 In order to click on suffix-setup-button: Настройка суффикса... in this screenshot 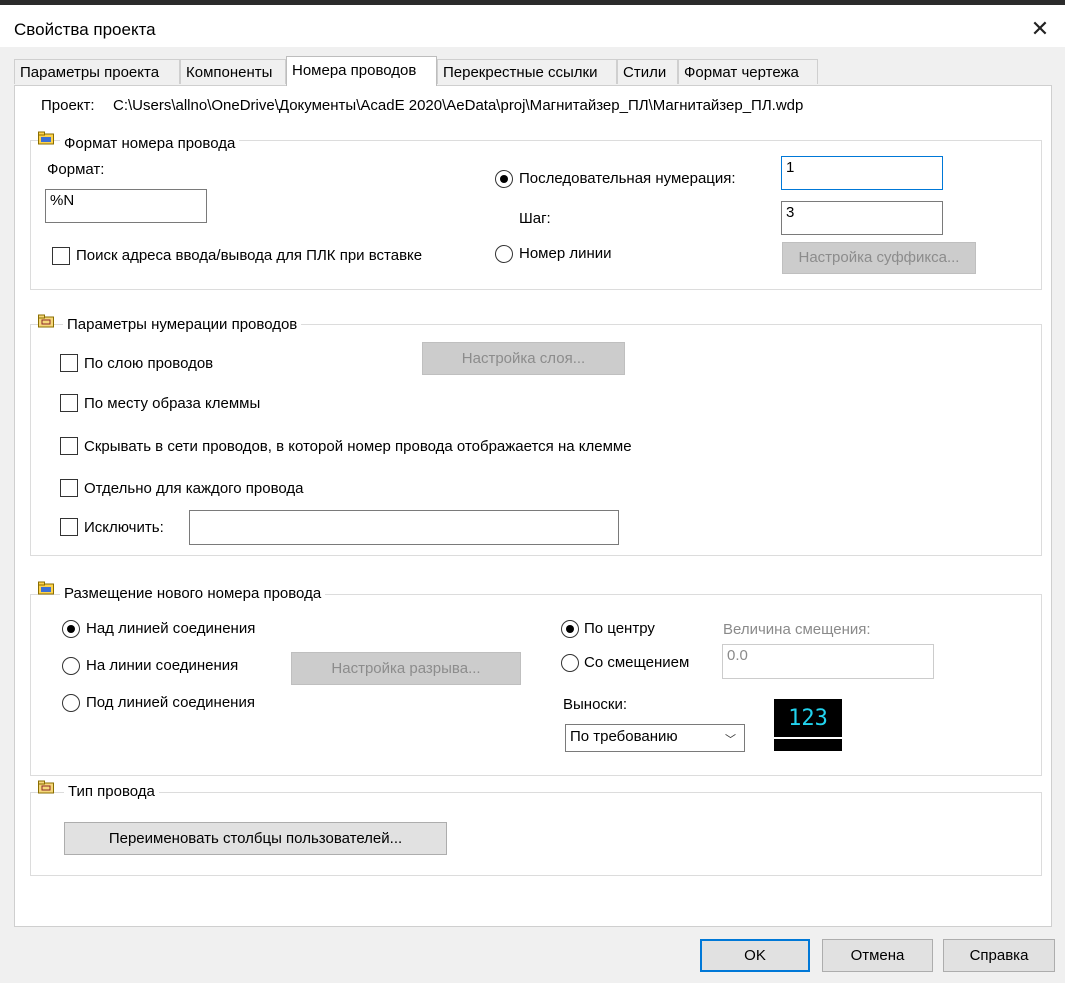, I will do `click(879, 258)`.